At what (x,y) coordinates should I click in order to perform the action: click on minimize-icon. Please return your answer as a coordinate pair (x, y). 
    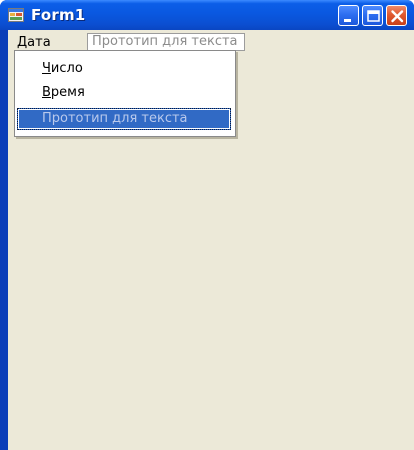
    Looking at the image, I should click on (347, 20).